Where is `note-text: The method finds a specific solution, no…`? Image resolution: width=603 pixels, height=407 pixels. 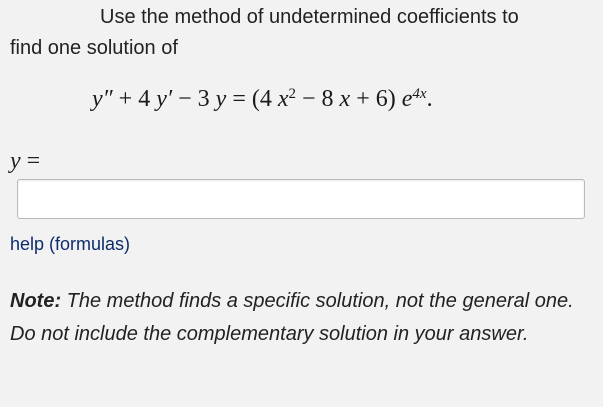 note-text: The method finds a specific solution, no… is located at coordinates (292, 317).